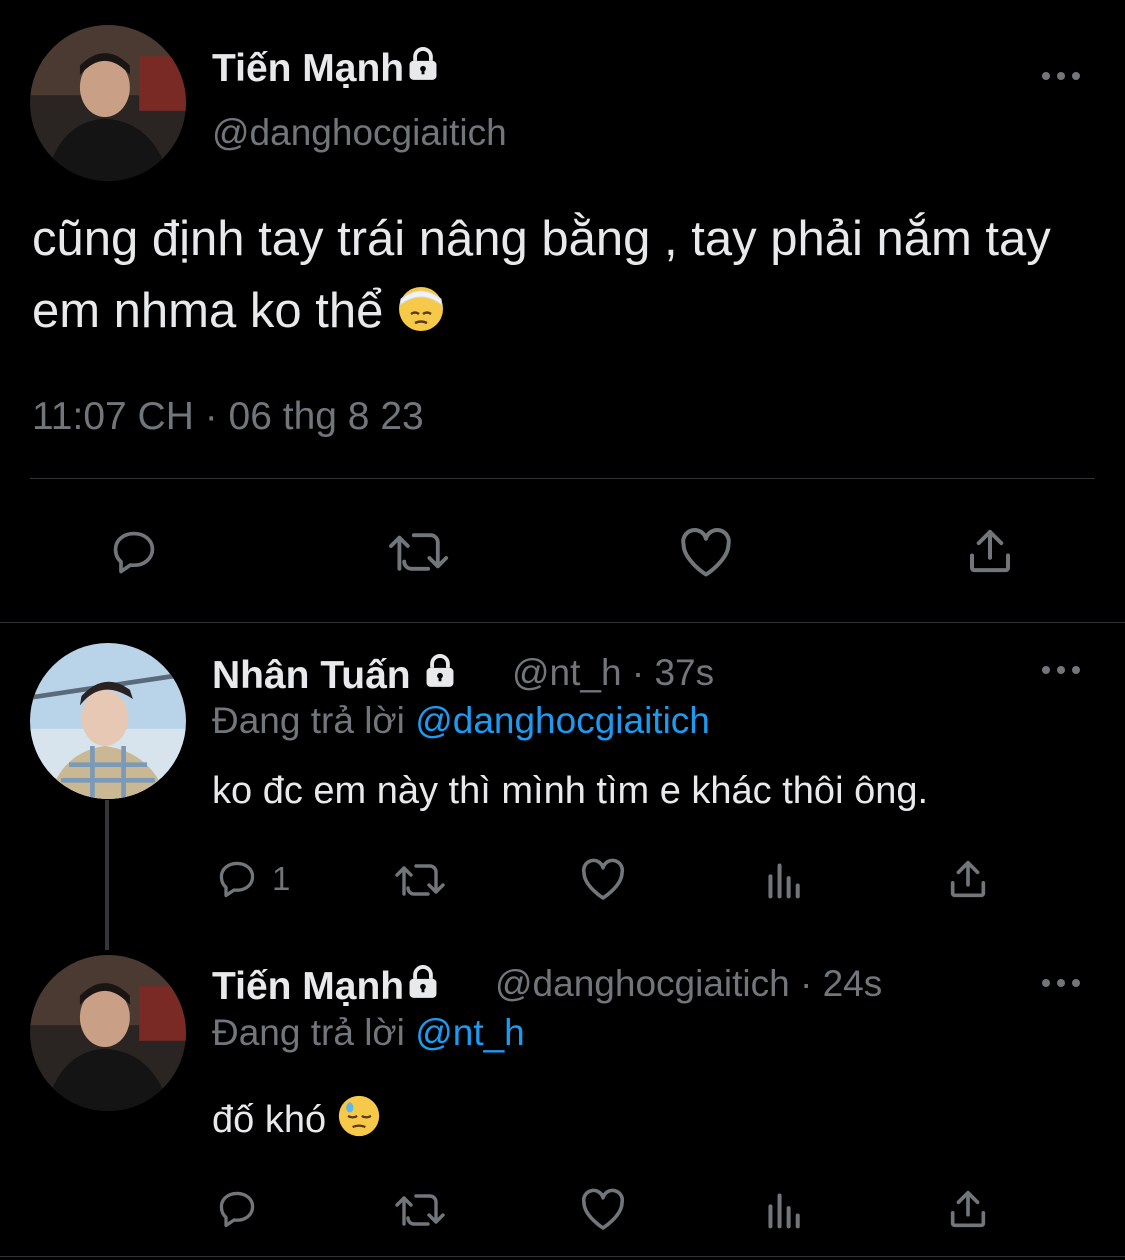 The height and width of the screenshot is (1260, 1125). I want to click on thread-connector, so click(107, 875).